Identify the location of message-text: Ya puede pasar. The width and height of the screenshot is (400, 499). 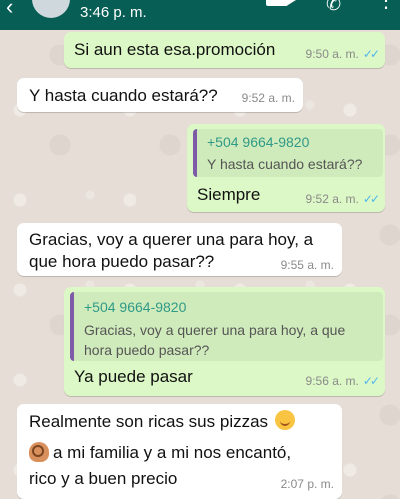
(133, 376).